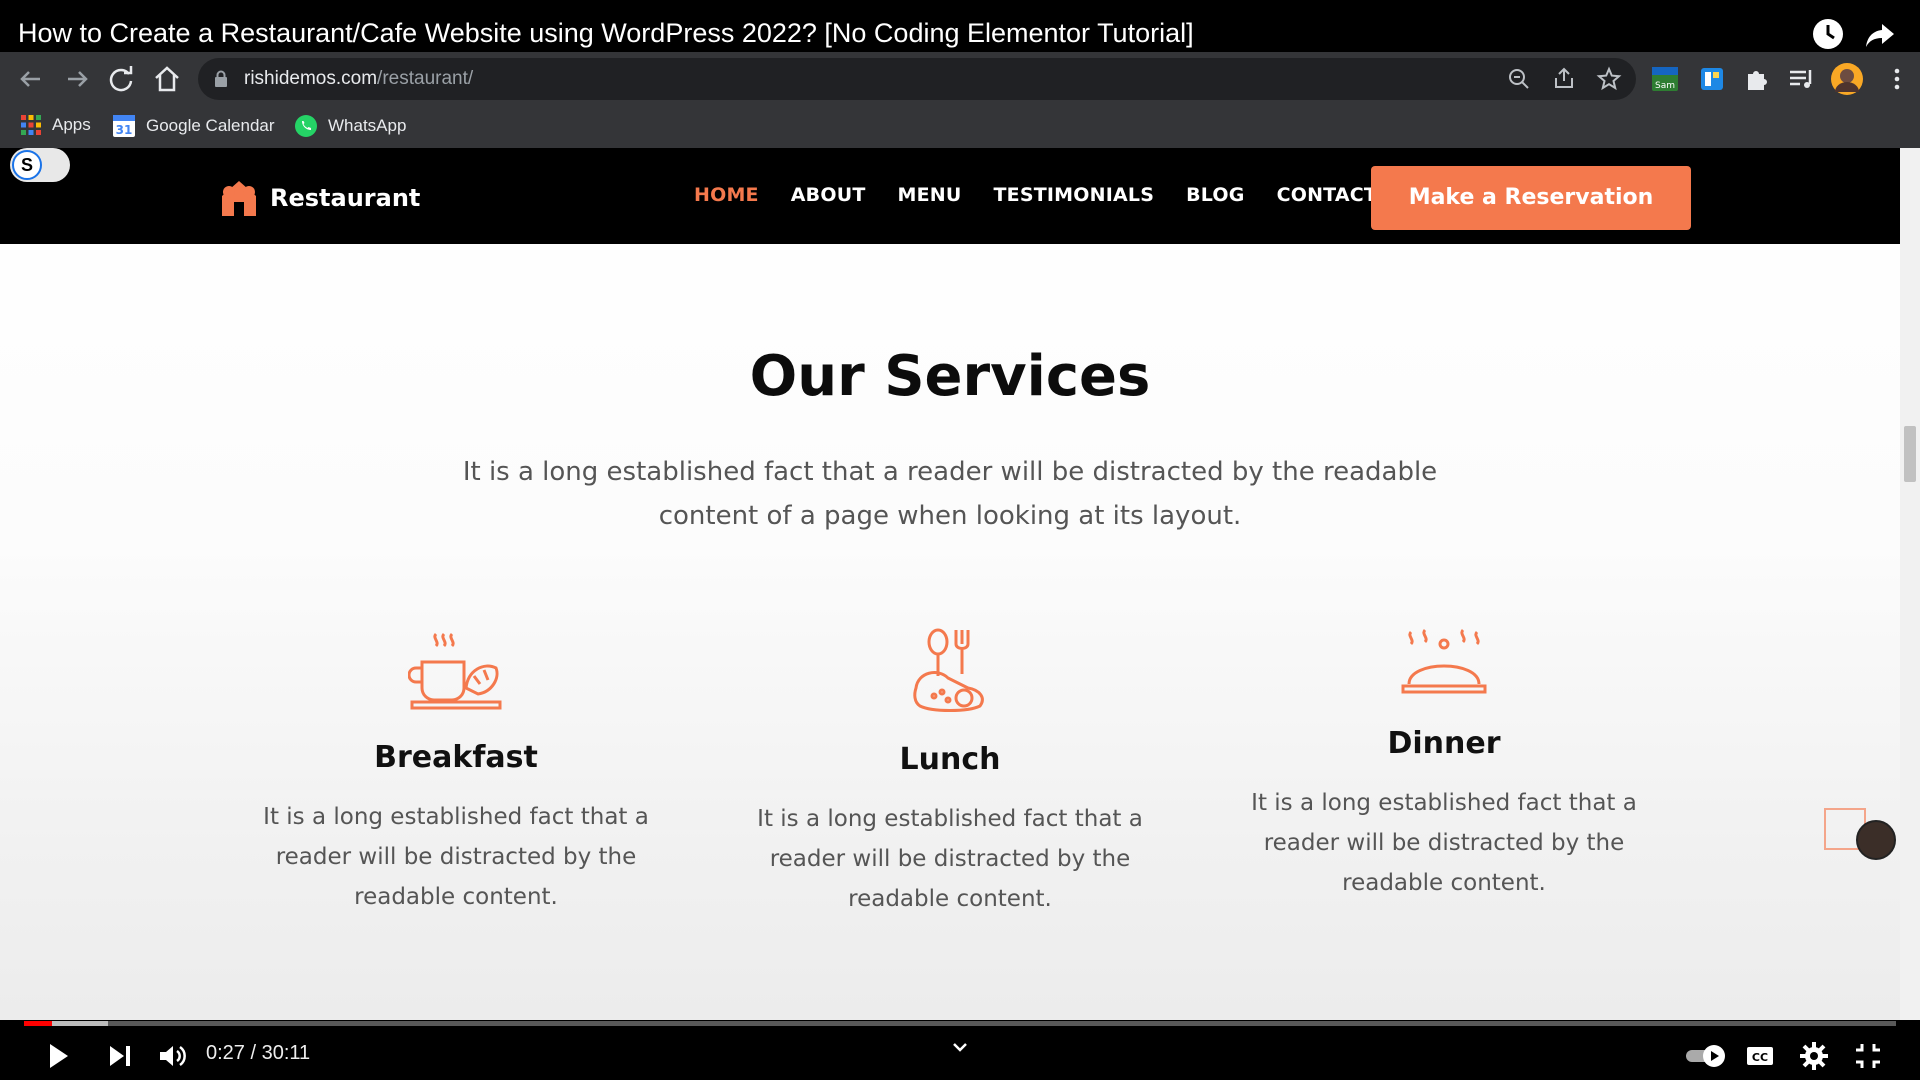 The width and height of the screenshot is (1920, 1080). I want to click on svg-text: CC, so click(1760, 1057).